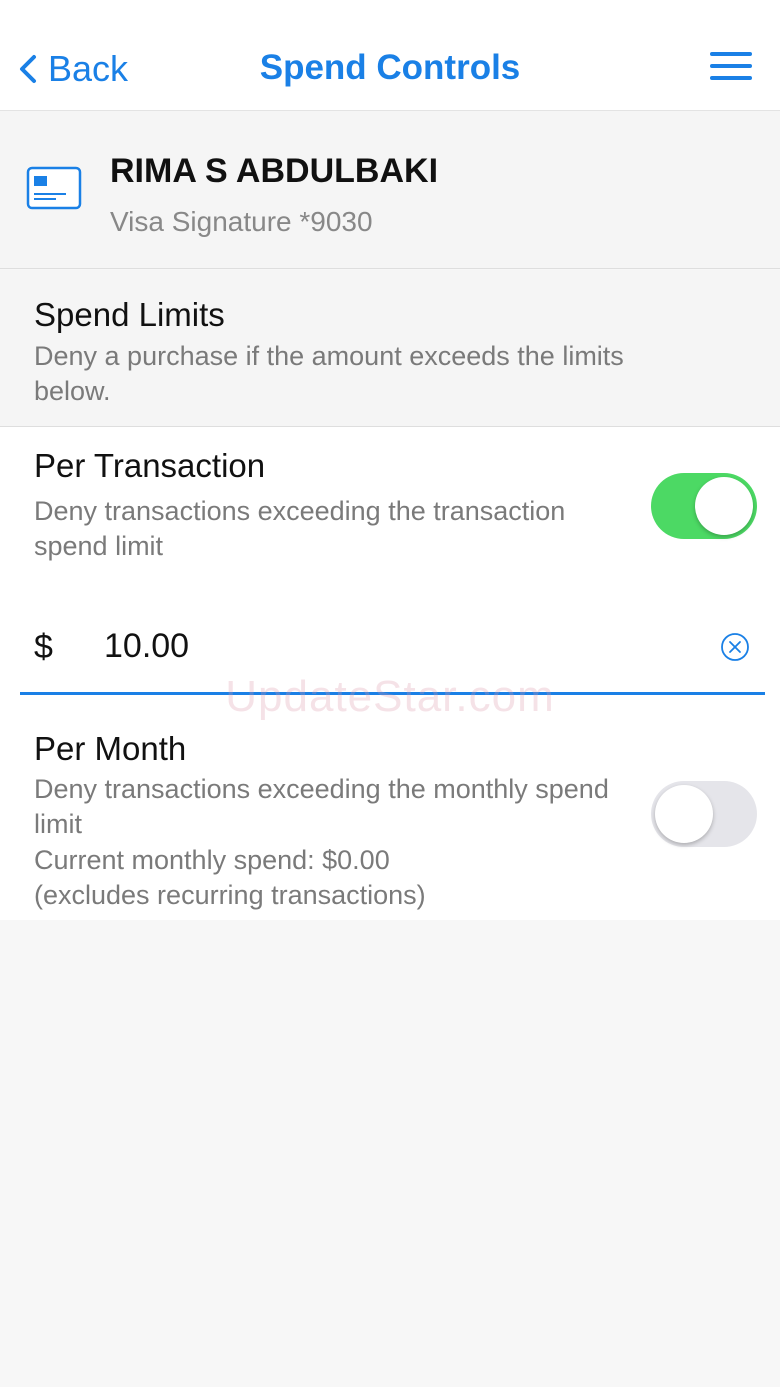 The image size is (780, 1387). I want to click on recurring-note: (excludes recurring transactions), so click(230, 895).